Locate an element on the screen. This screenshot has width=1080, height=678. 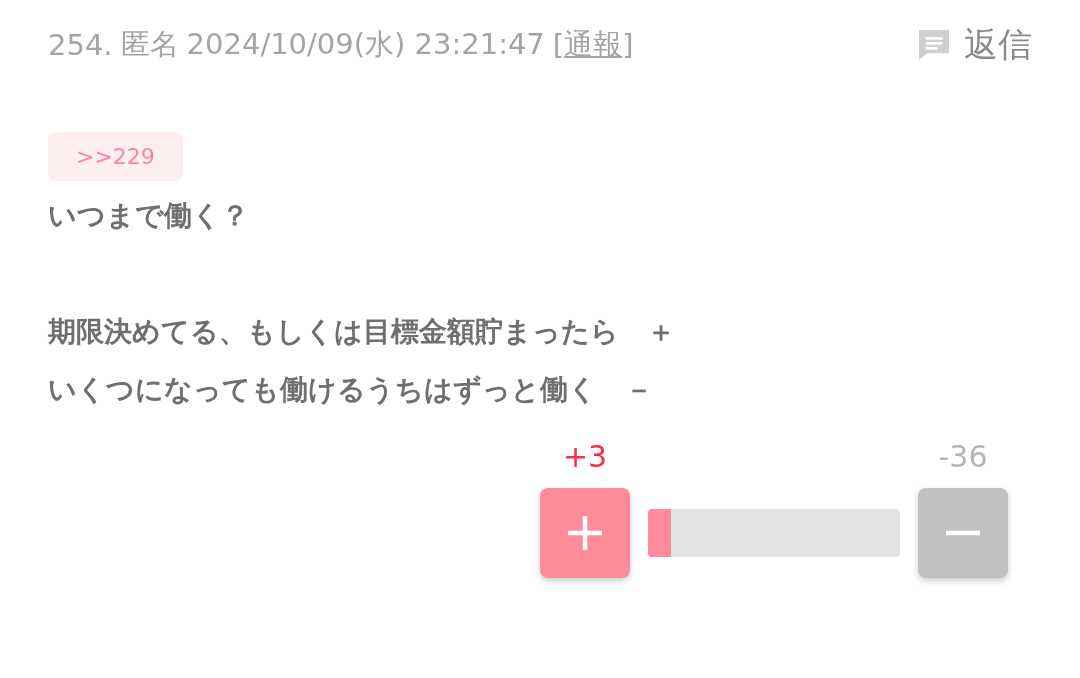
minus-icon is located at coordinates (963, 533).